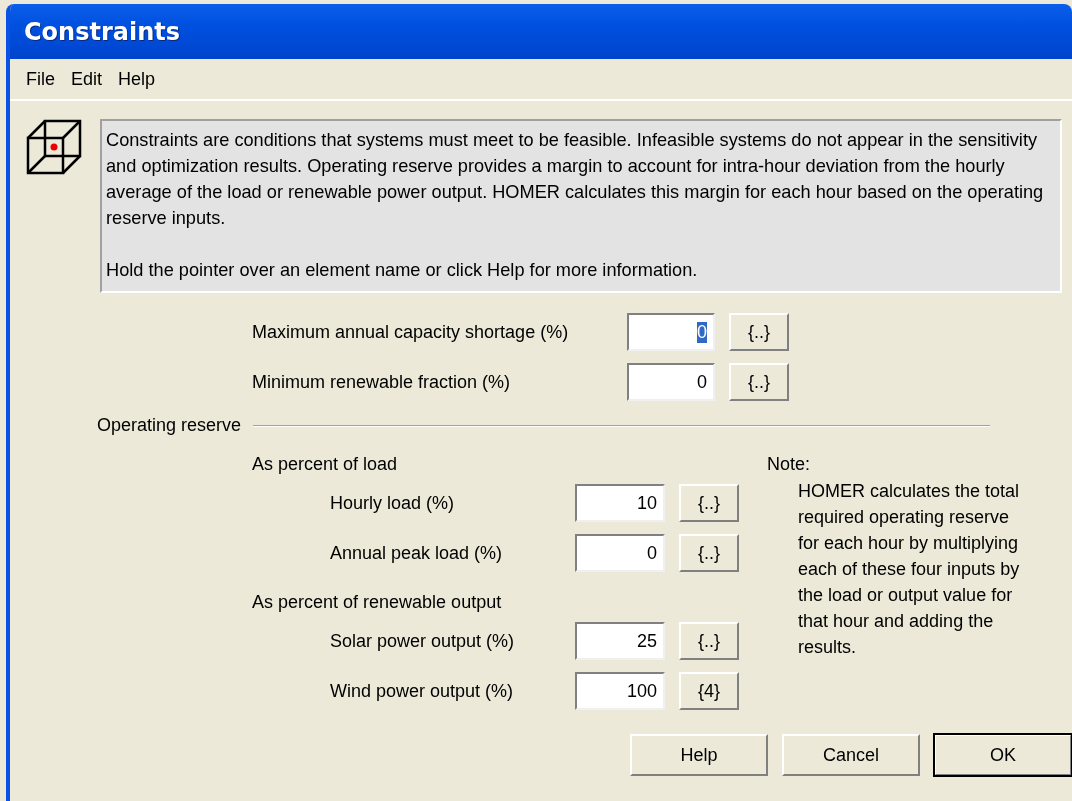  What do you see at coordinates (575, 179) in the screenshot?
I see `info-text: Constraints are conditions that systems must meet to be feasible. Infeasible systems do not appear in the sensitivity and optimization results. Operating reserve provides a margin to account for intra-hour deviation from the hourly average of the load or renewable power output. HOMER calculates this margin for each hour based on the operating reserve inputs.` at bounding box center [575, 179].